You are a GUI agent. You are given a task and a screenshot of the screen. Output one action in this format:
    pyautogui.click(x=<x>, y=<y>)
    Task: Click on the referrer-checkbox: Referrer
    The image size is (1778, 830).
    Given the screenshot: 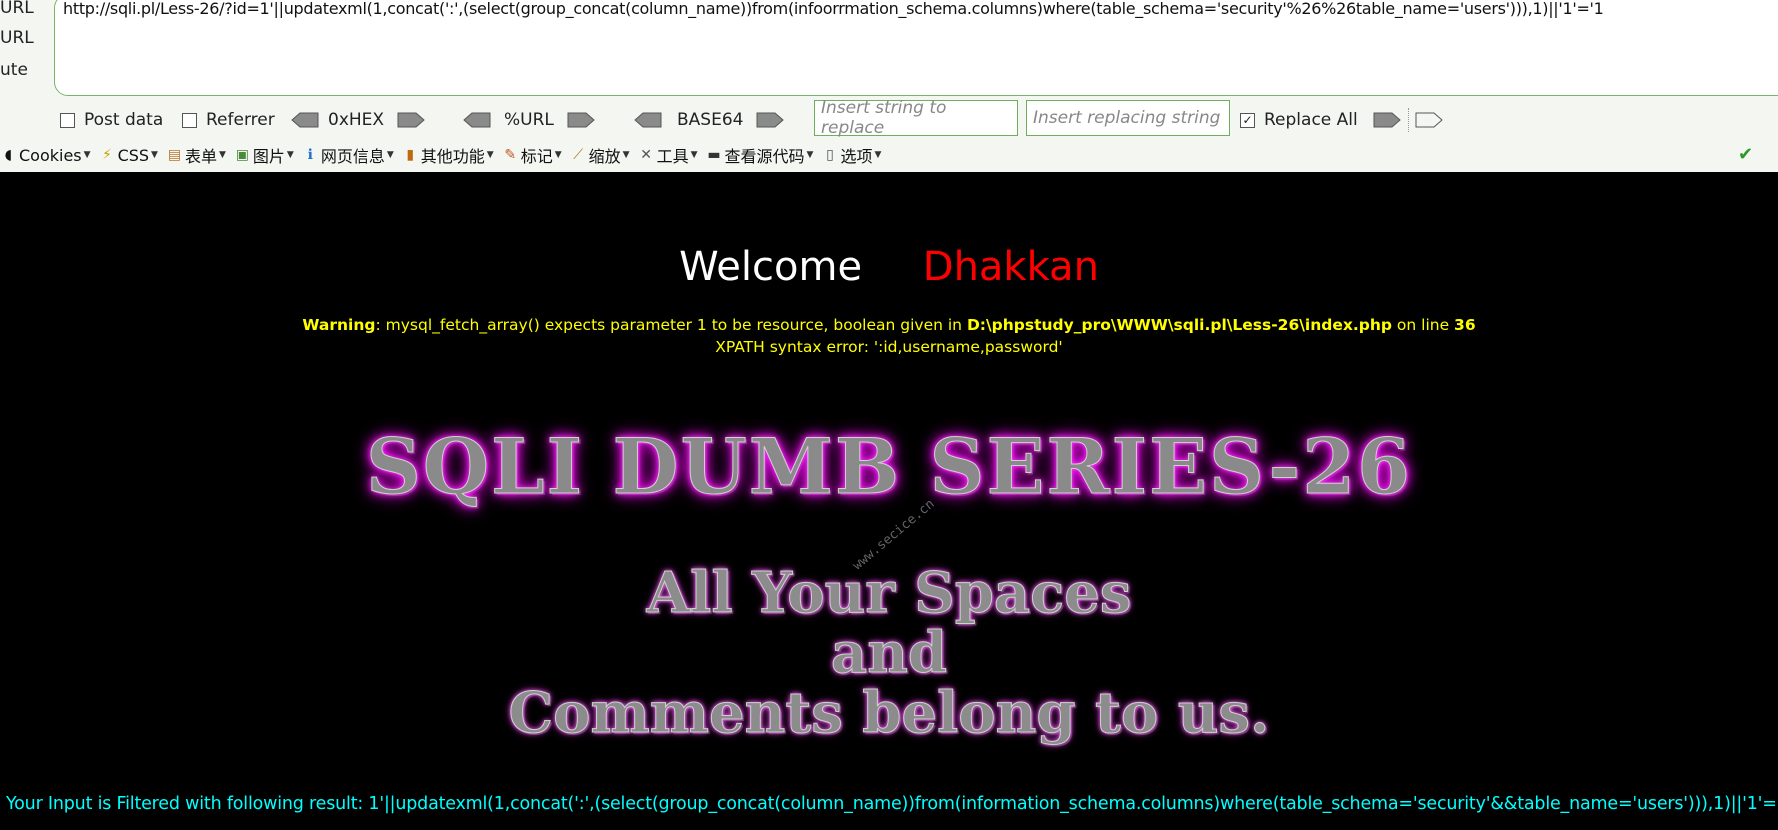 What is the action you would take?
    pyautogui.click(x=228, y=120)
    